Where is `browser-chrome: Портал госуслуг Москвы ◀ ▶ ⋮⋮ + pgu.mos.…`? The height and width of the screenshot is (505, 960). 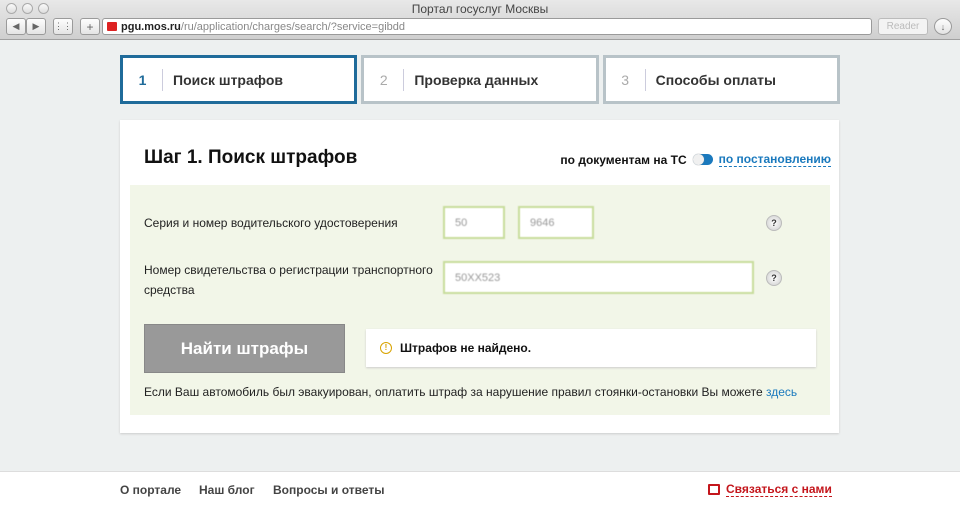
browser-chrome: Портал госуслуг Москвы ◀ ▶ ⋮⋮ + pgu.mos.… is located at coordinates (480, 20).